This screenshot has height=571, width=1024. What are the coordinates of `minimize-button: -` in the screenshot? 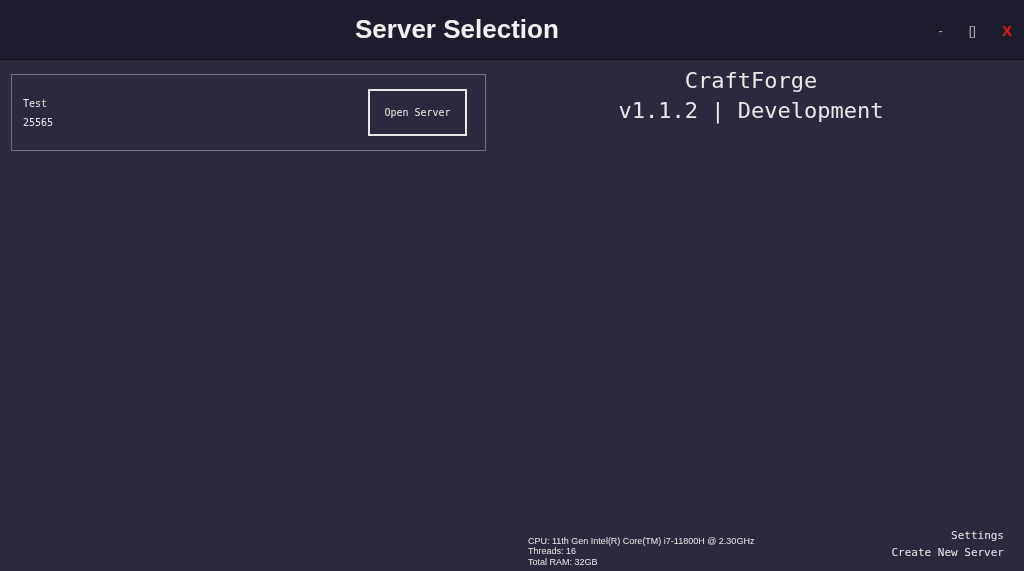 It's located at (940, 30).